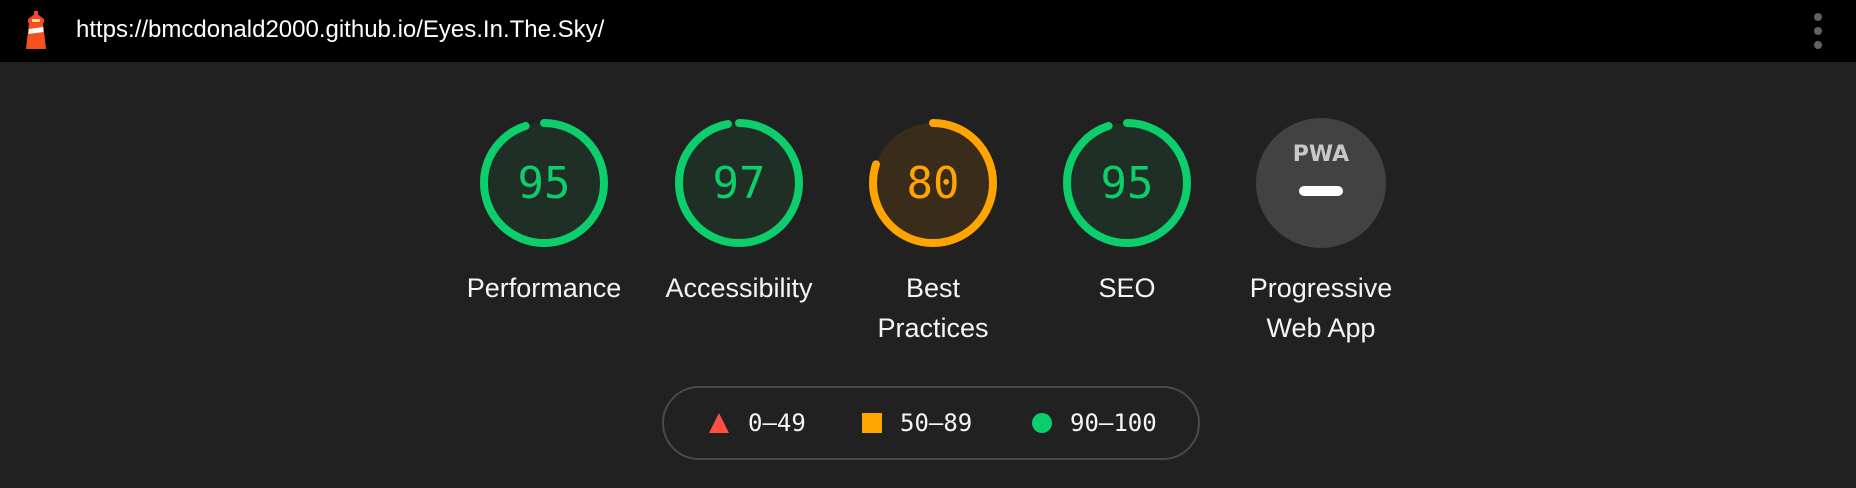 The width and height of the screenshot is (1856, 488). Describe the element at coordinates (1321, 328) in the screenshot. I see `gauge-label-line: Web App` at that location.